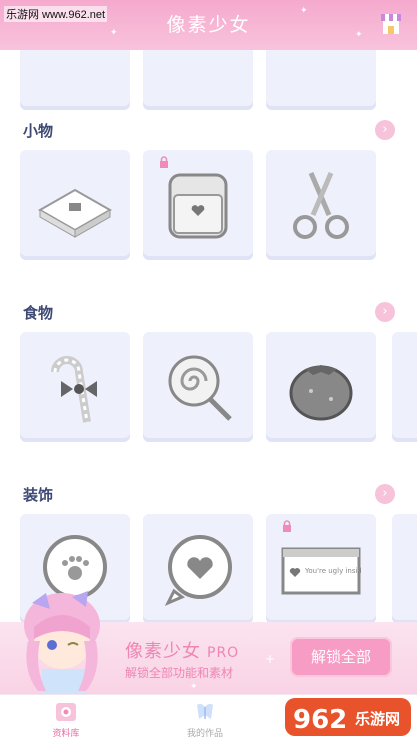 The width and height of the screenshot is (417, 742). Describe the element at coordinates (75, 213) in the screenshot. I see `gift-box-icon` at that location.